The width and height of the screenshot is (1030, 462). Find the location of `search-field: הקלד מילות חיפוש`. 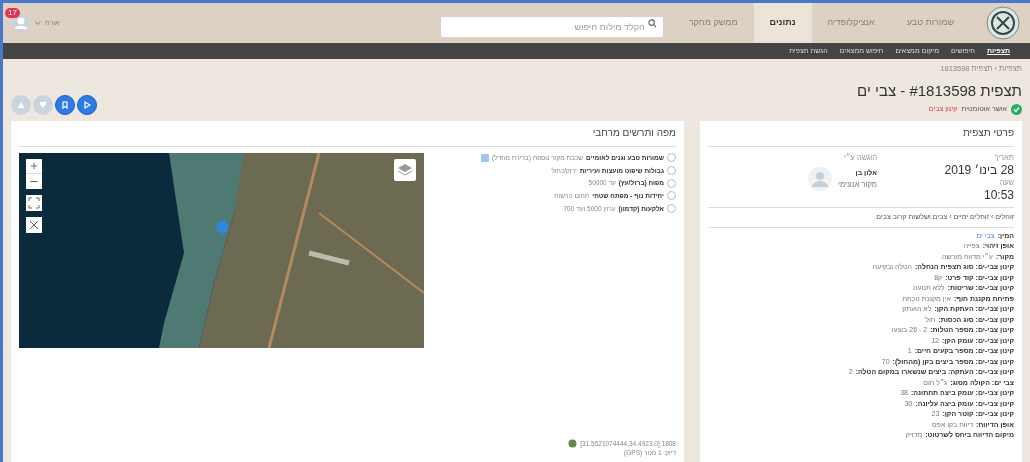

search-field: הקלד מילות חיפוש is located at coordinates (551, 27).